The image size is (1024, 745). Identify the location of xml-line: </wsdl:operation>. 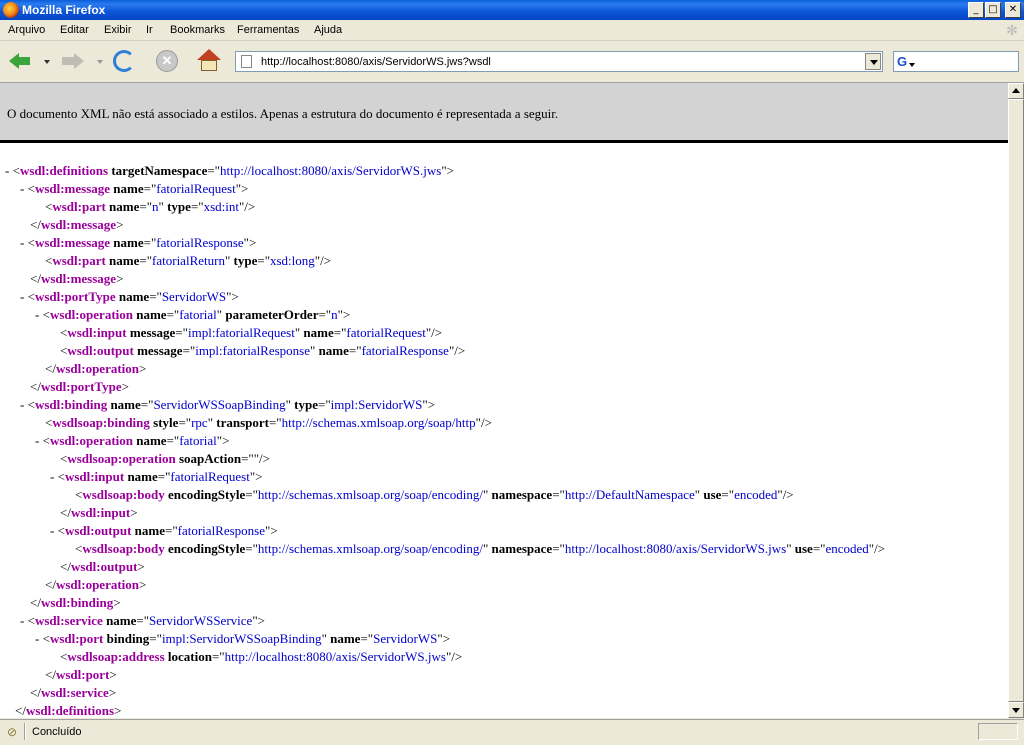
(95, 585).